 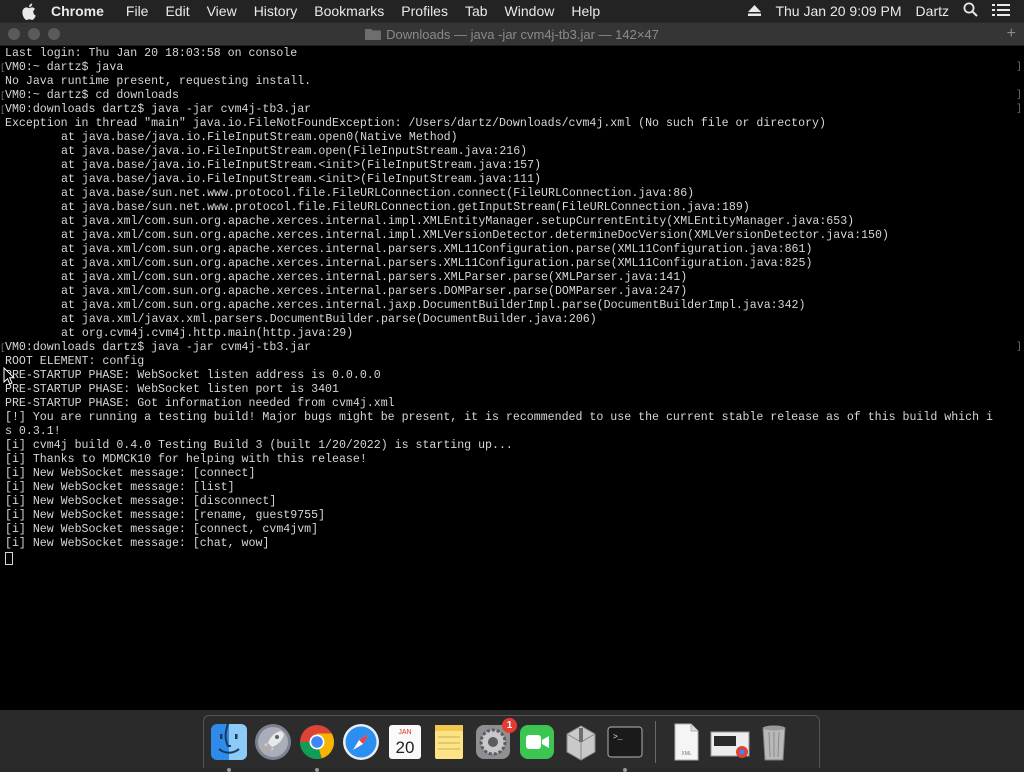 What do you see at coordinates (120, 487) in the screenshot?
I see `terminal-line-text: [i] New WebSocket message: [list]` at bounding box center [120, 487].